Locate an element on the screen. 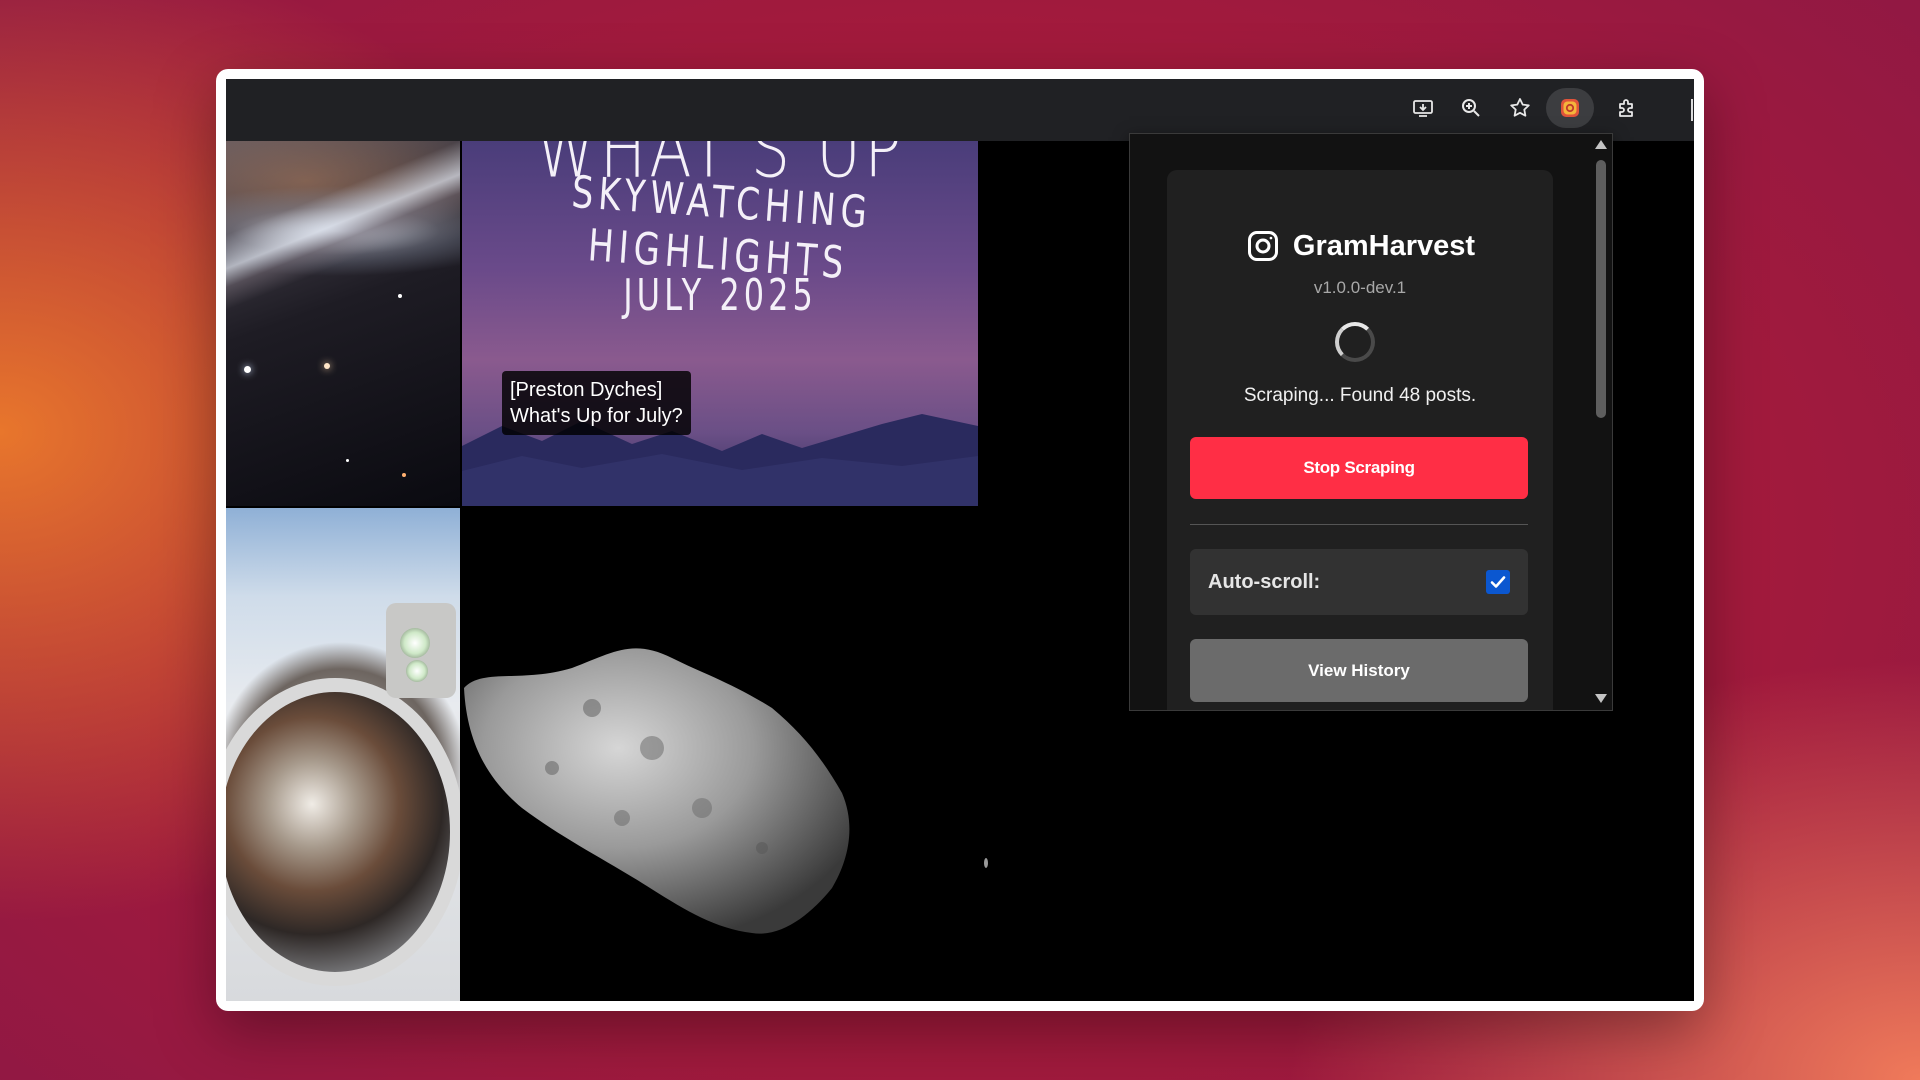  stop-scraping-button: Stop Scraping is located at coordinates (1359, 468).